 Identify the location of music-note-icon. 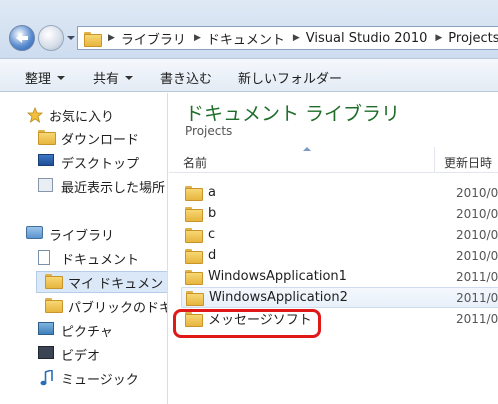
(46, 378).